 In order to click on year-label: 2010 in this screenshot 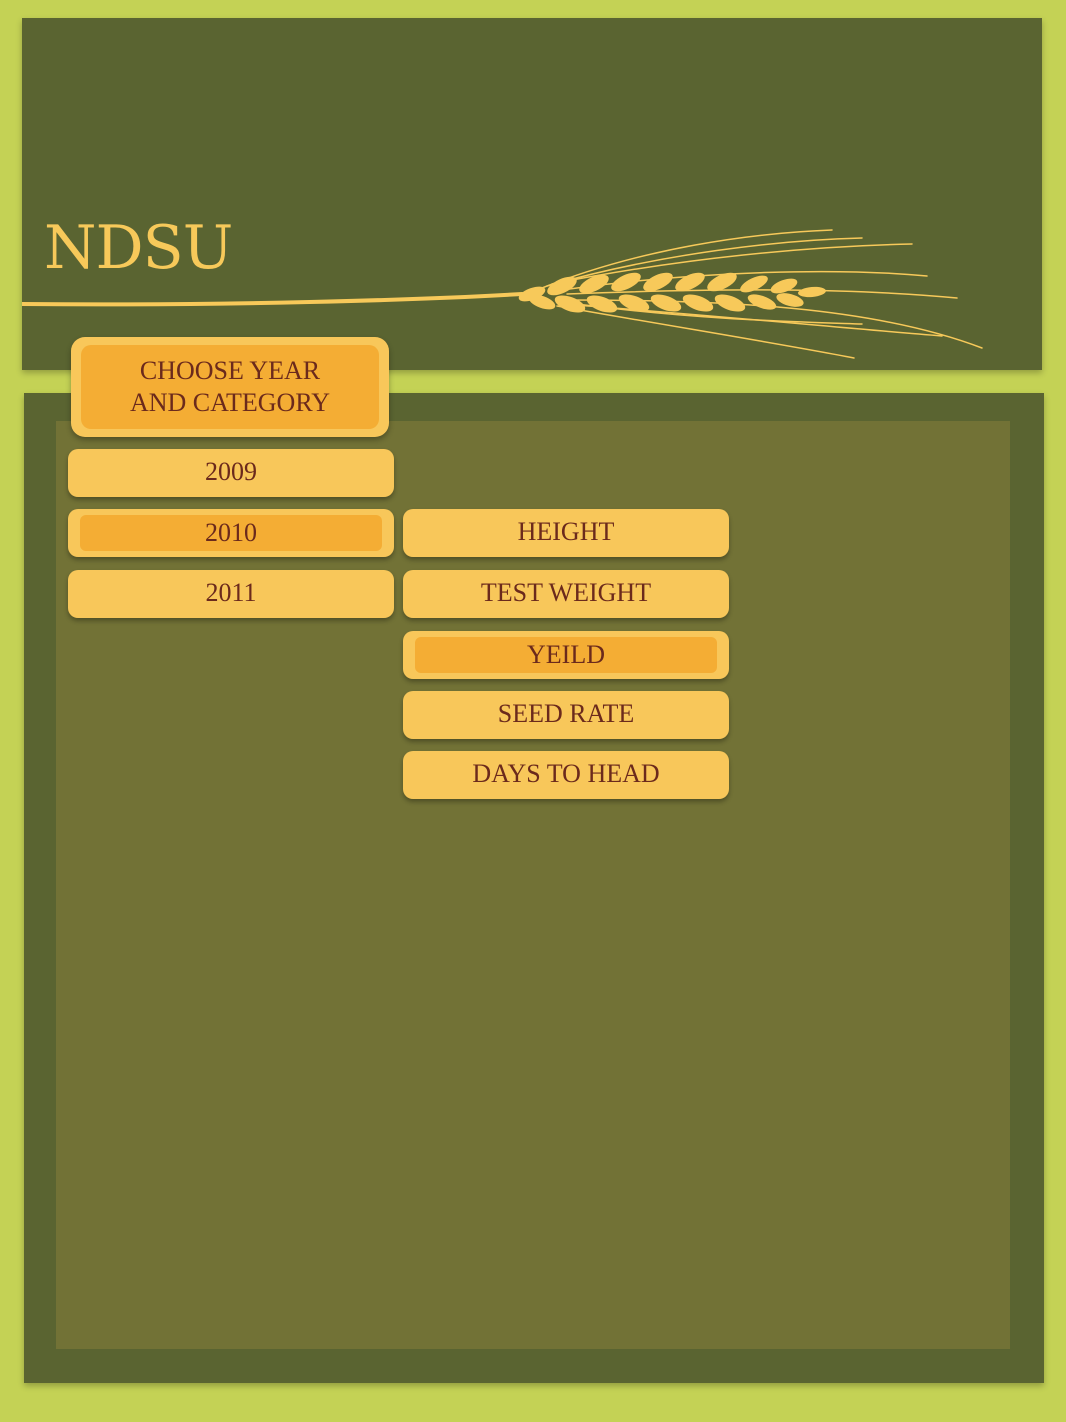, I will do `click(231, 533)`.